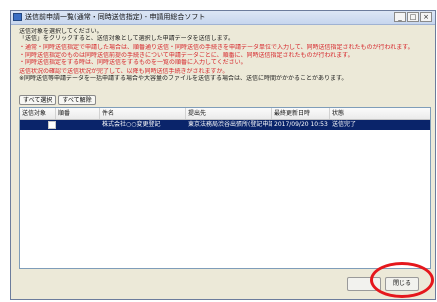  I want to click on app-icon, so click(17, 17).